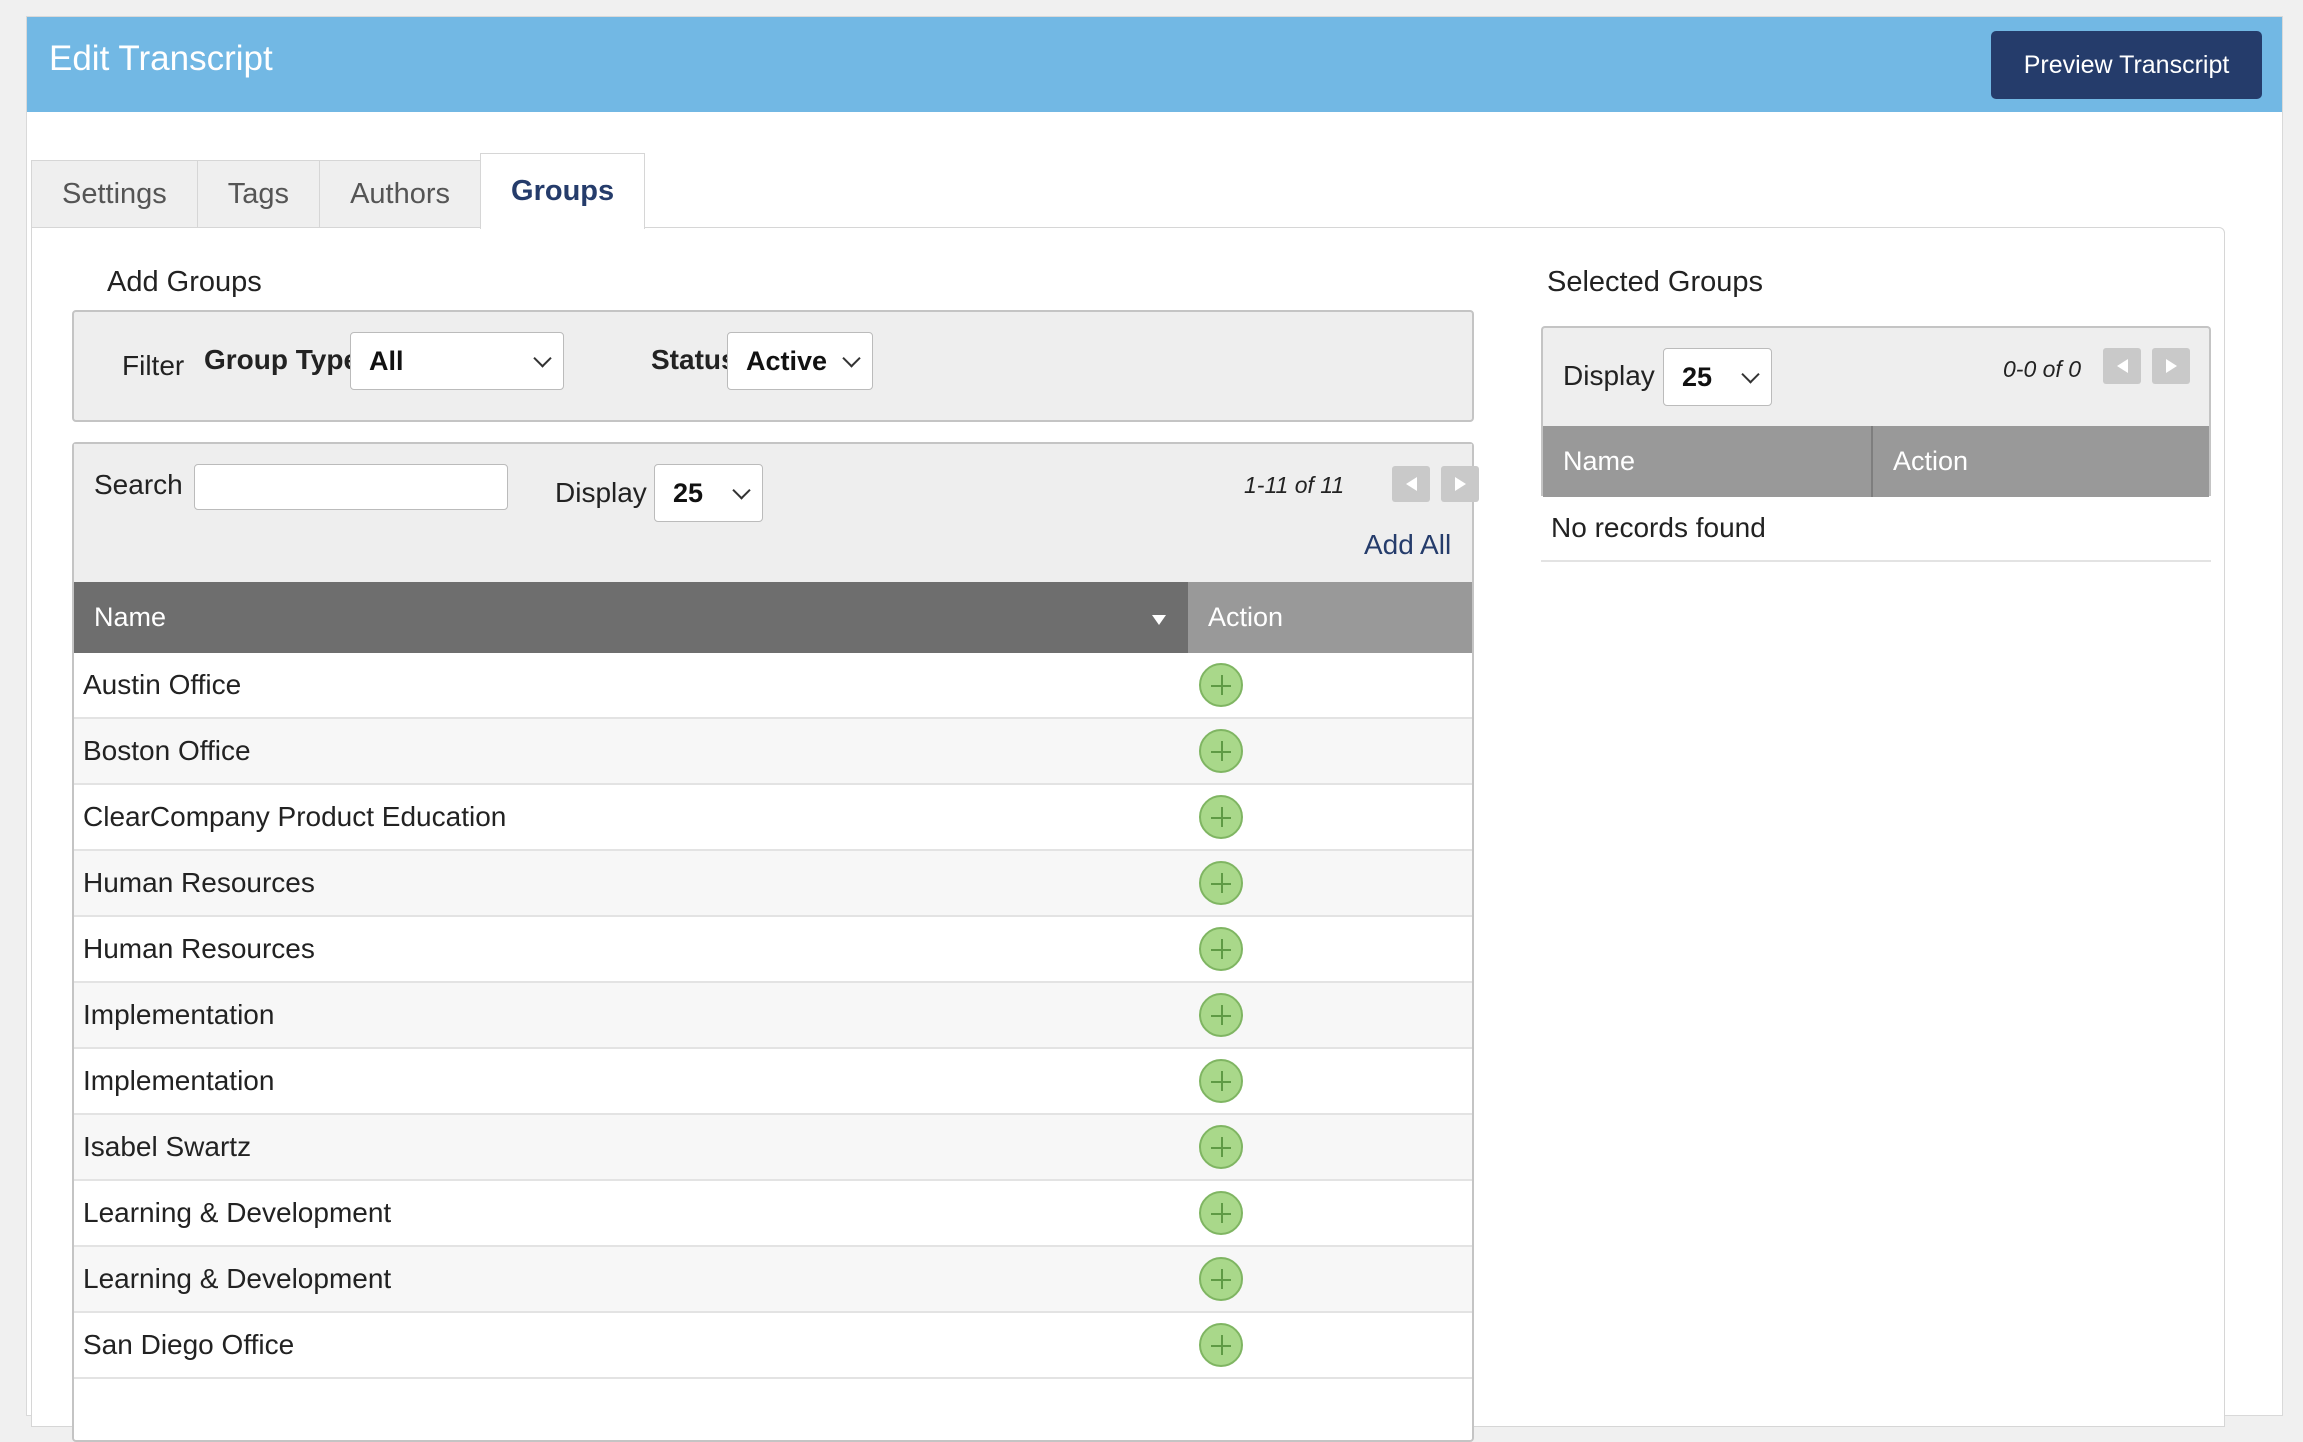 Image resolution: width=2303 pixels, height=1442 pixels. I want to click on selected-display-value: 25, so click(1697, 376).